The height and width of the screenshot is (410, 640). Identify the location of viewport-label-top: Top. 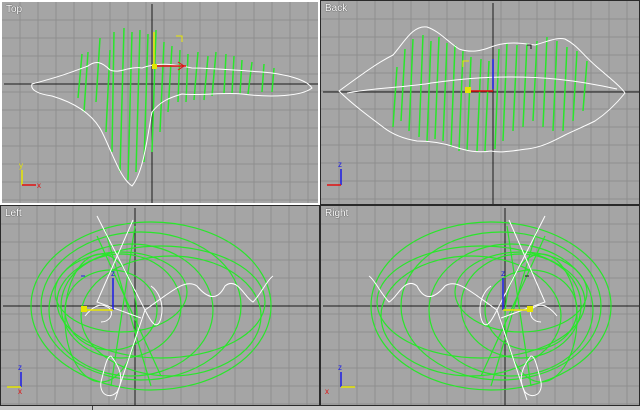
(14, 9).